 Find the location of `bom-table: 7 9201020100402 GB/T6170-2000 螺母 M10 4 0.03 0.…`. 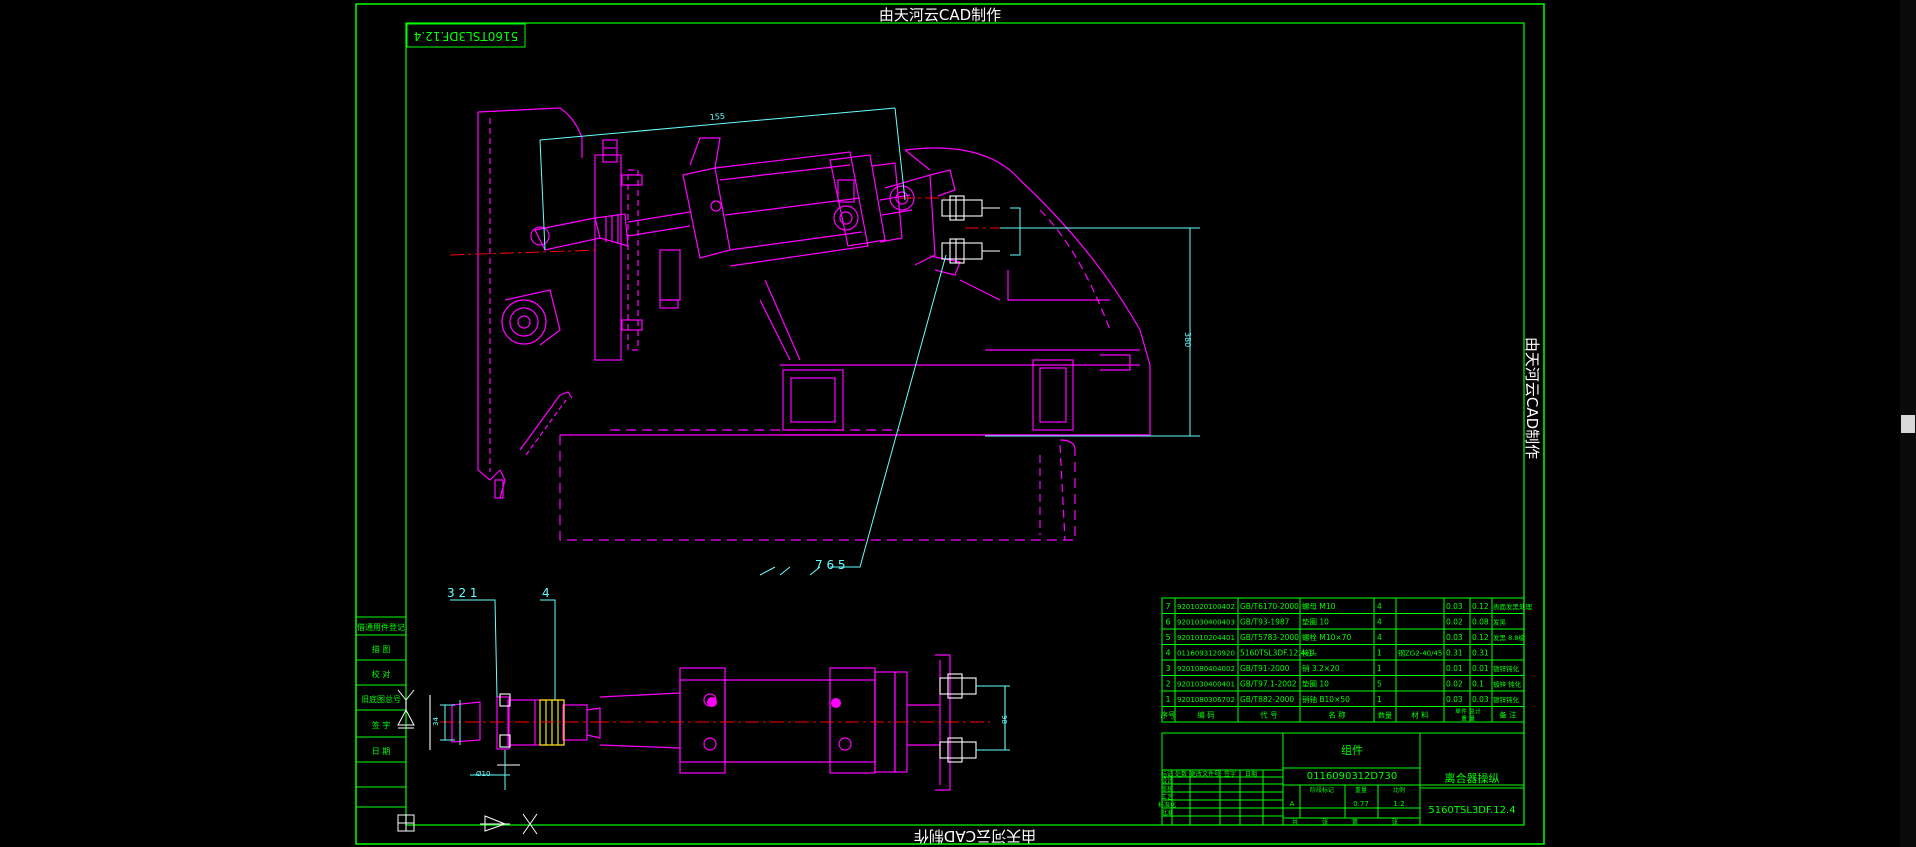

bom-table: 7 9201020100402 GB/T6170-2000 螺母 M10 4 0.03 0.… is located at coordinates (1347, 660).